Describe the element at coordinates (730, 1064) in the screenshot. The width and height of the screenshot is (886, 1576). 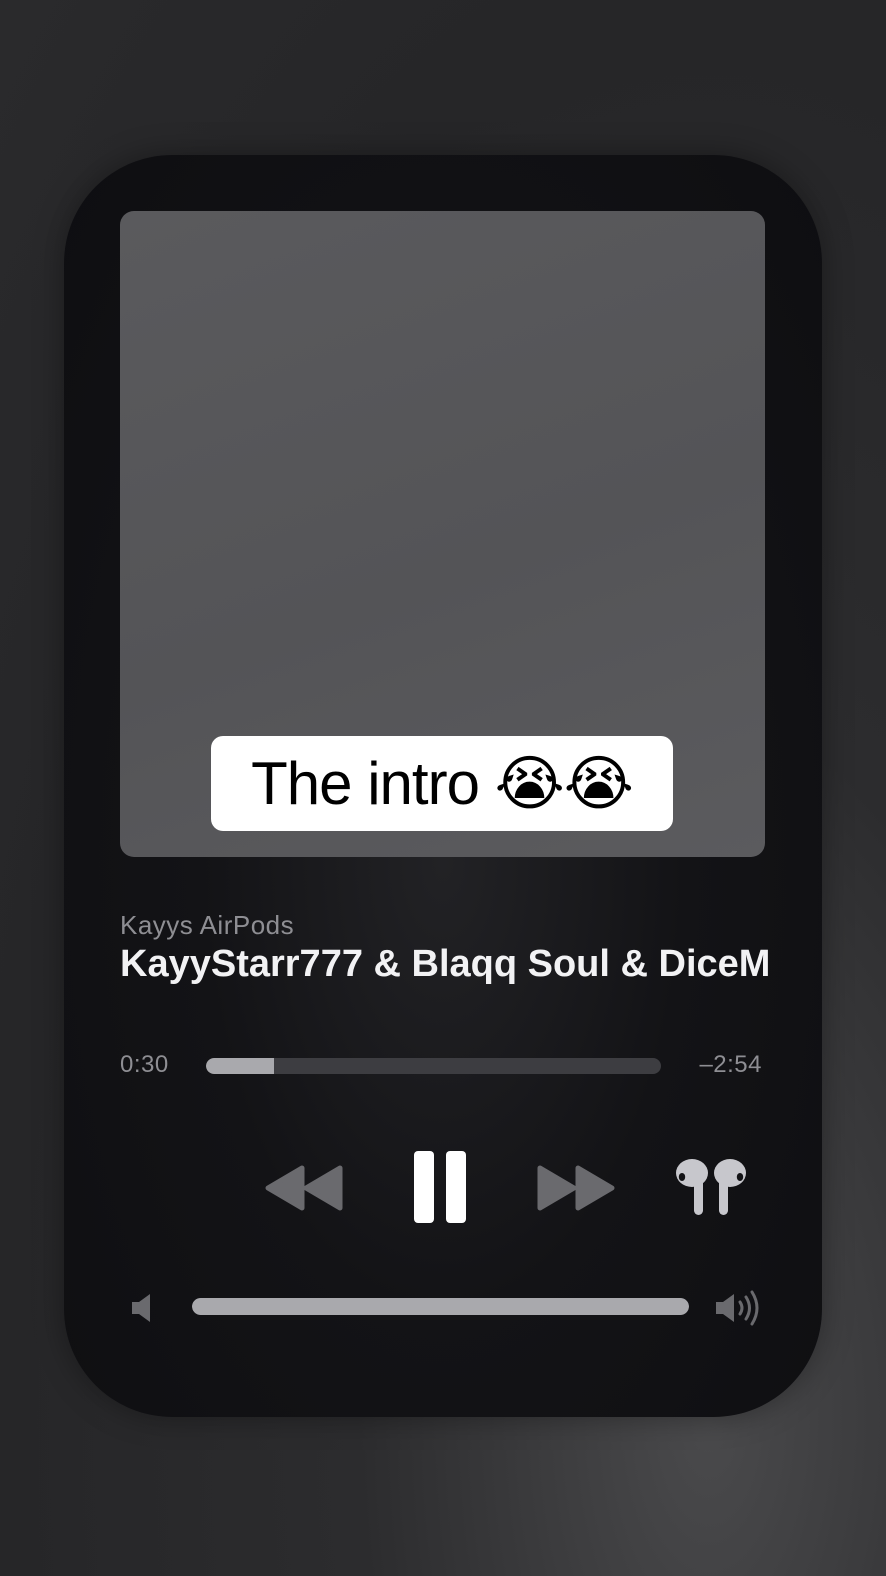
I see `time-remaining: –2:54` at that location.